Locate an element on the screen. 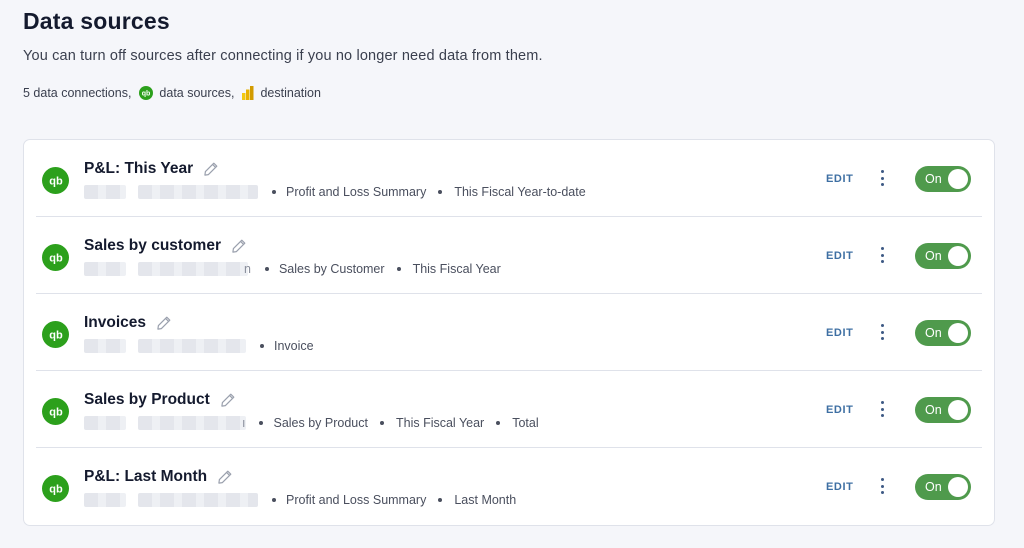  connection-title: Sales by Product is located at coordinates (160, 400).